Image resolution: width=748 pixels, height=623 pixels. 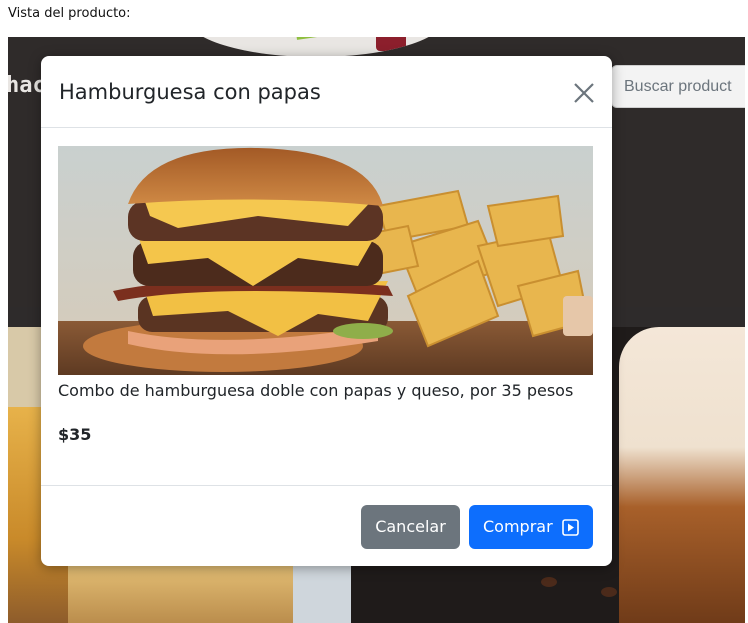 I want to click on close-icon, so click(x=584, y=93).